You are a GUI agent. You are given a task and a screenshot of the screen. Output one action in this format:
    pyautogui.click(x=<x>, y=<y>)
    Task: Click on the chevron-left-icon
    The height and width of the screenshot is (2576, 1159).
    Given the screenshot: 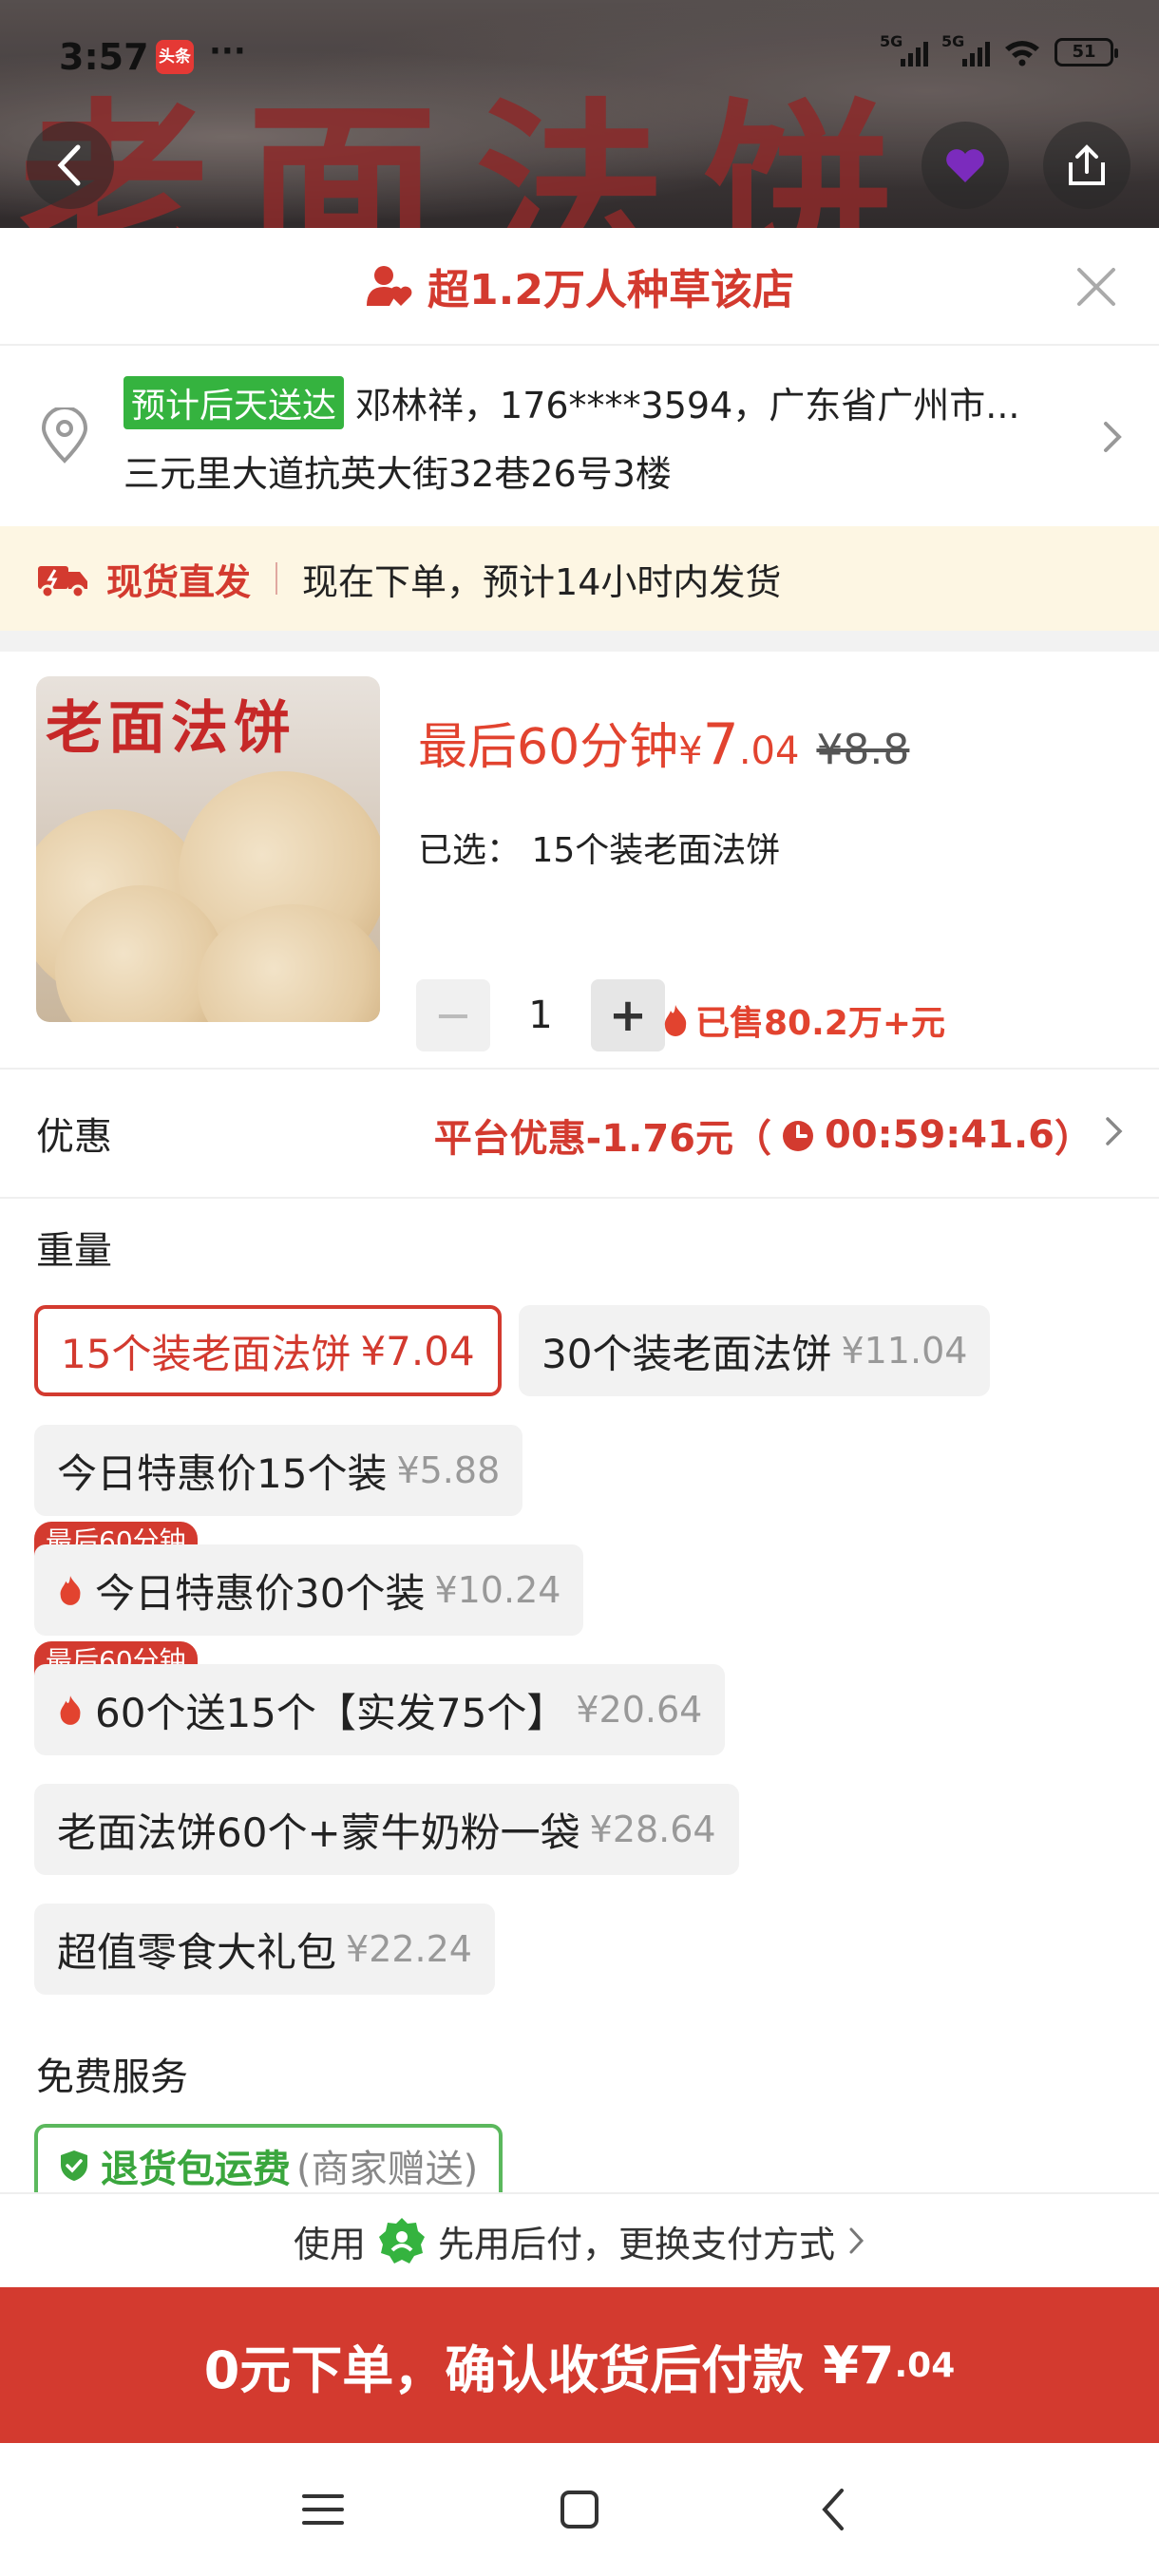 What is the action you would take?
    pyautogui.click(x=69, y=165)
    